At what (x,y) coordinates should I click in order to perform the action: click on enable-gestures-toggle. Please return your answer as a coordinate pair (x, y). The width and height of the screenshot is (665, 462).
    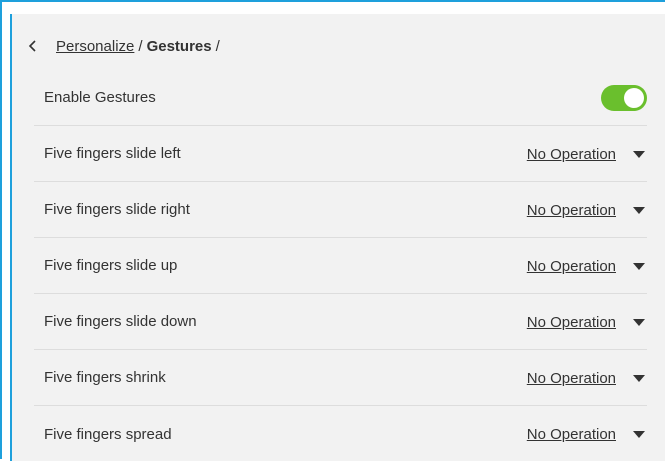
    Looking at the image, I should click on (624, 98).